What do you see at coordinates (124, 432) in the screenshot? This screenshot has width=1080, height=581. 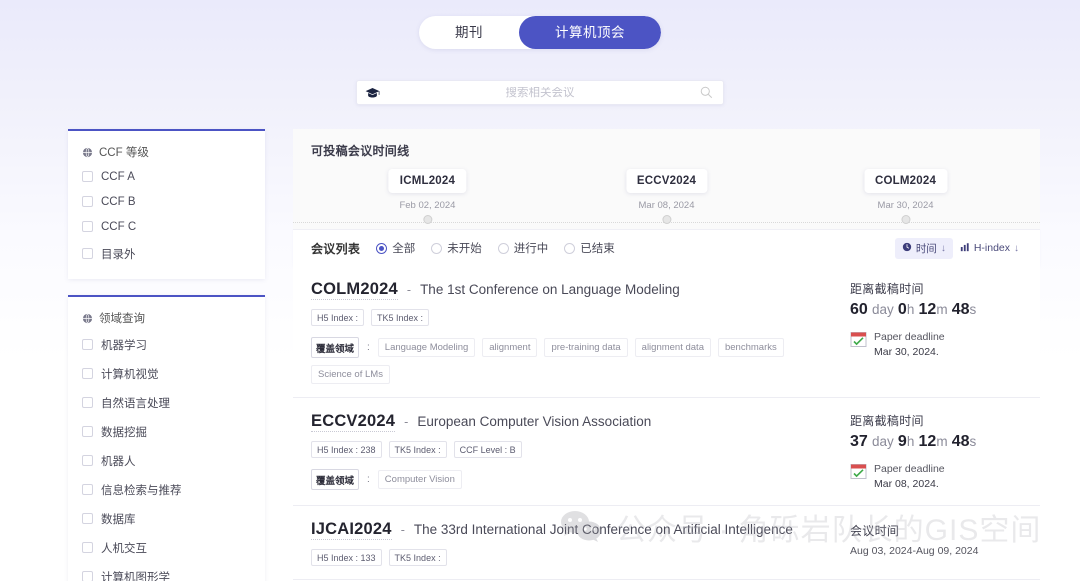 I see `sidebar-item-label: 数据挖掘` at bounding box center [124, 432].